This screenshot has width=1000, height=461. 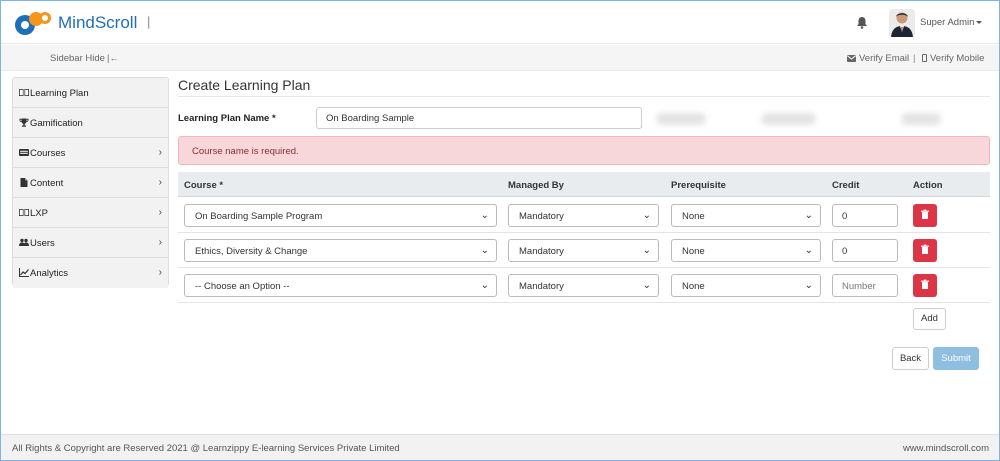 What do you see at coordinates (204, 185) in the screenshot?
I see `column-header-course: Course *` at bounding box center [204, 185].